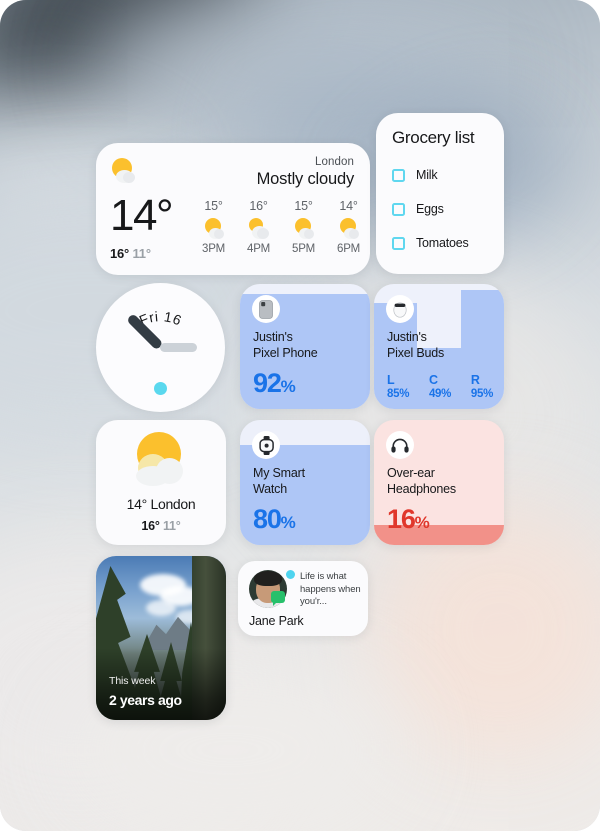 The height and width of the screenshot is (831, 600). Describe the element at coordinates (132, 681) in the screenshot. I see `photo-caption-small: This week` at that location.